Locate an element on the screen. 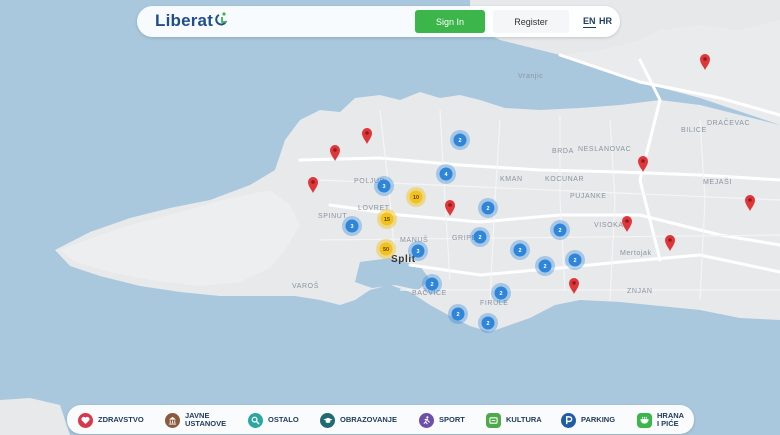 This screenshot has width=780, height=435. label-pujanke: PUJANKE is located at coordinates (588, 196).